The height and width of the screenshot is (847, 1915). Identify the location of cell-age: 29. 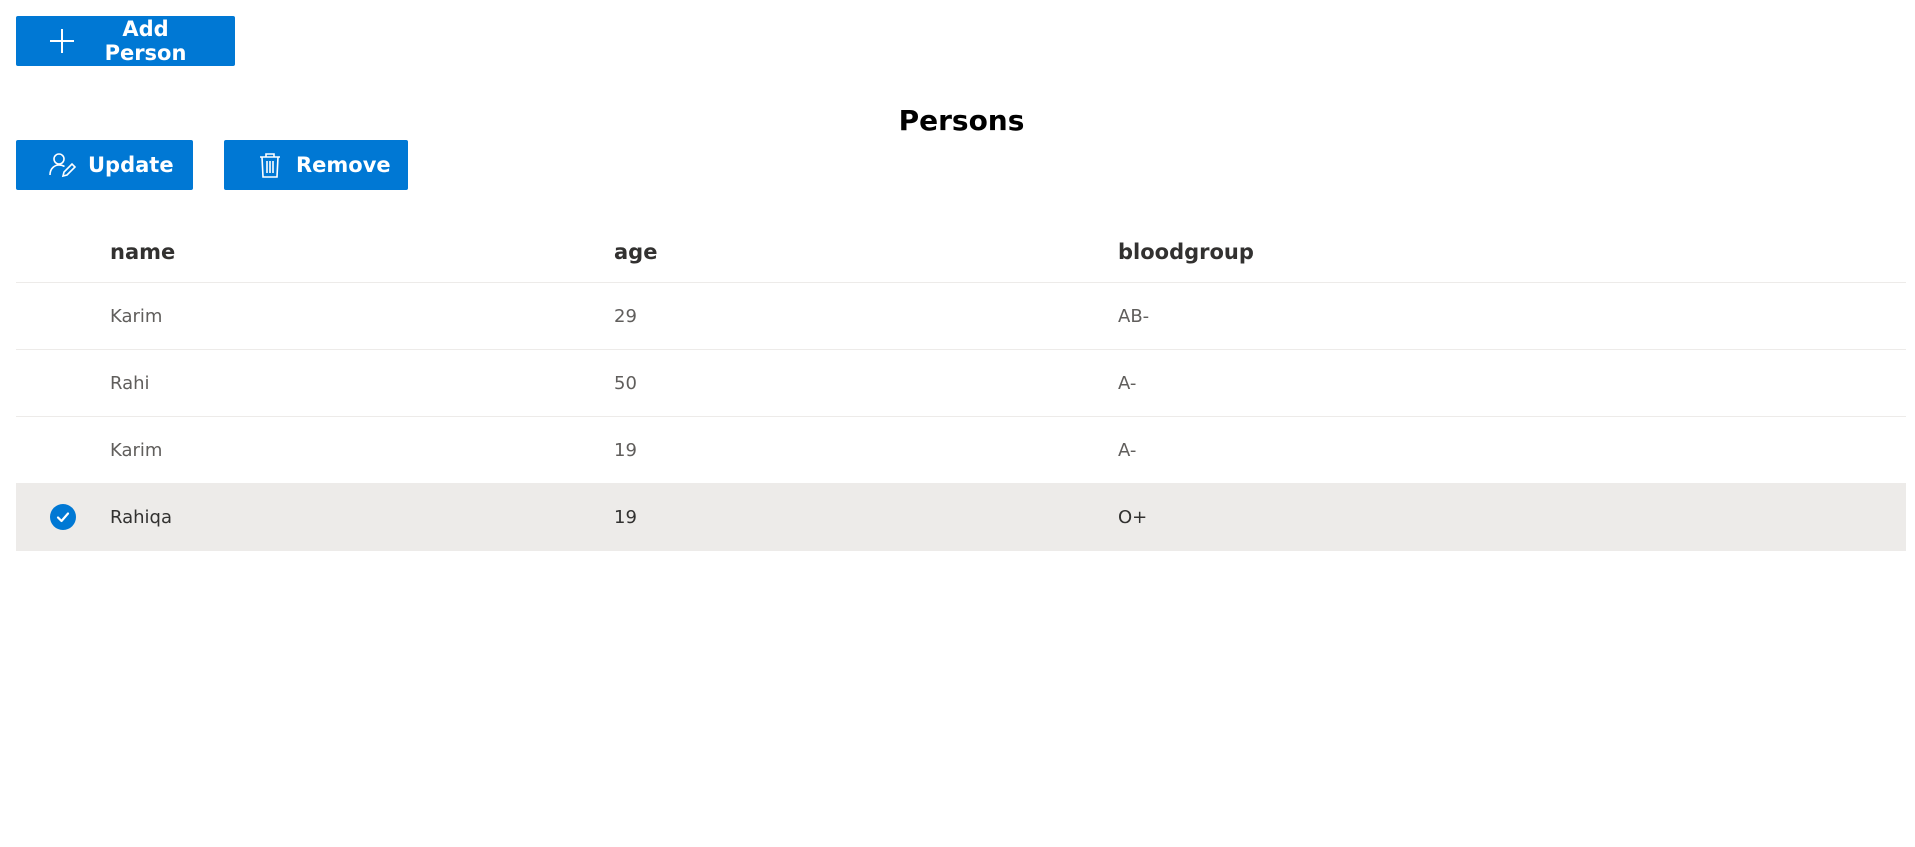
(625, 316).